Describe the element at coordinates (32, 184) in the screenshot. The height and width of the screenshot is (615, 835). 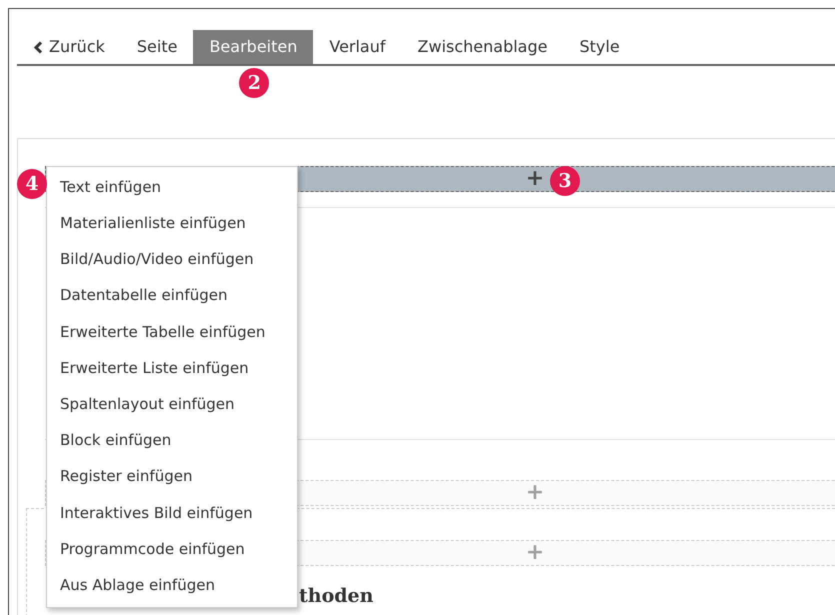
I see `callout-badge: 4` at that location.